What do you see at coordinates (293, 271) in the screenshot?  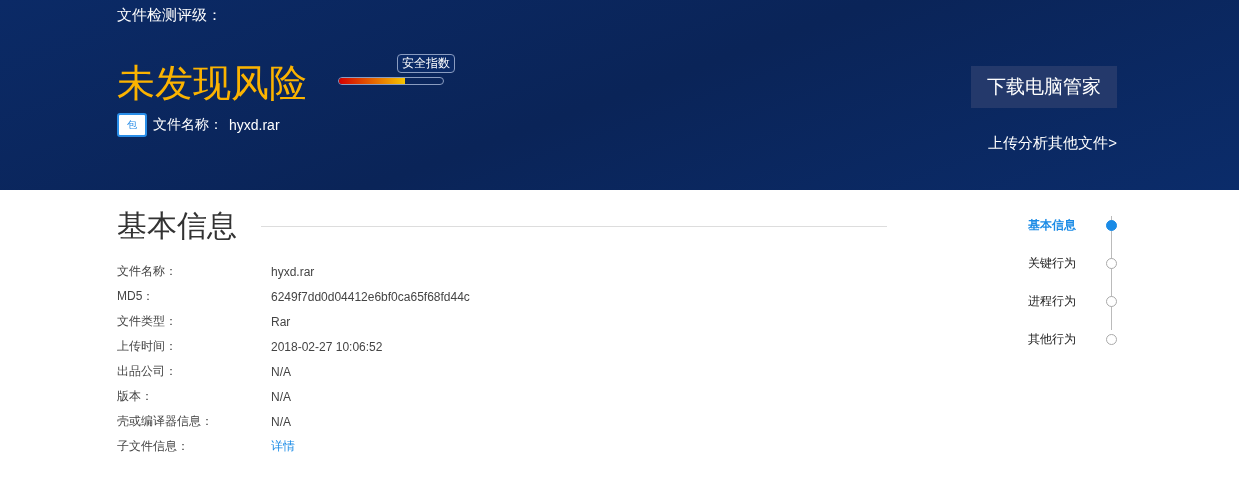 I see `field-value: hyxd.rar` at bounding box center [293, 271].